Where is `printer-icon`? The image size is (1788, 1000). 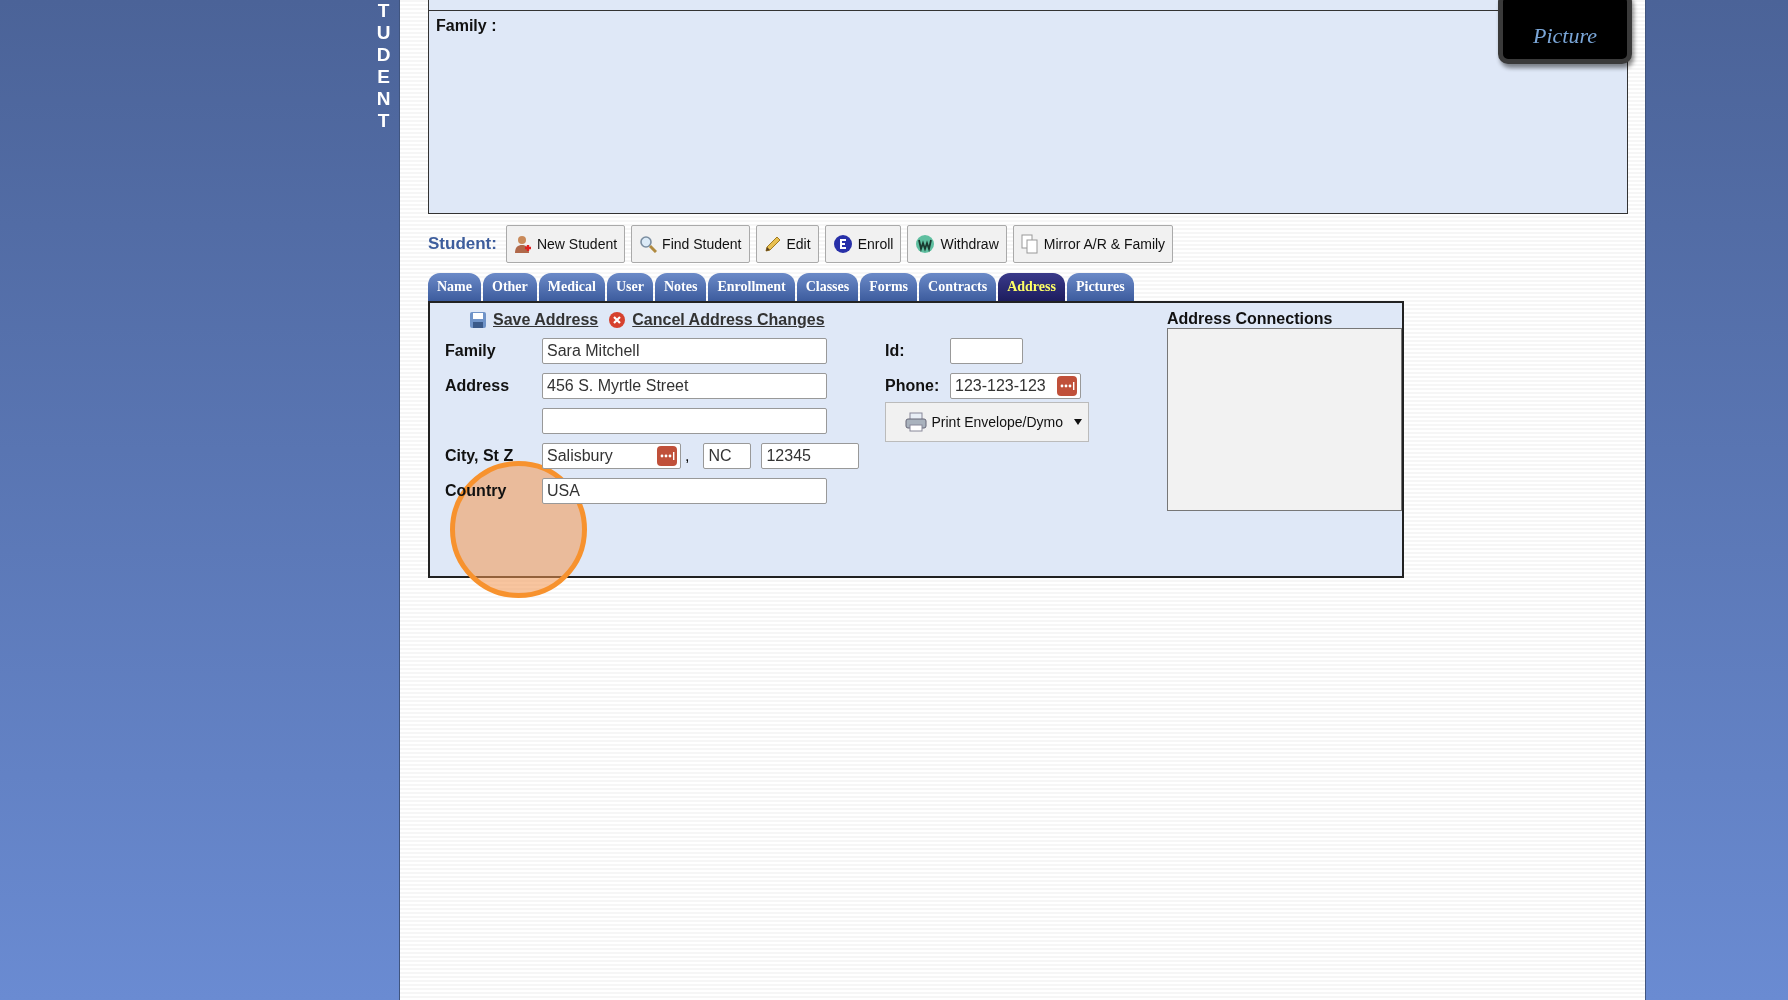 printer-icon is located at coordinates (916, 422).